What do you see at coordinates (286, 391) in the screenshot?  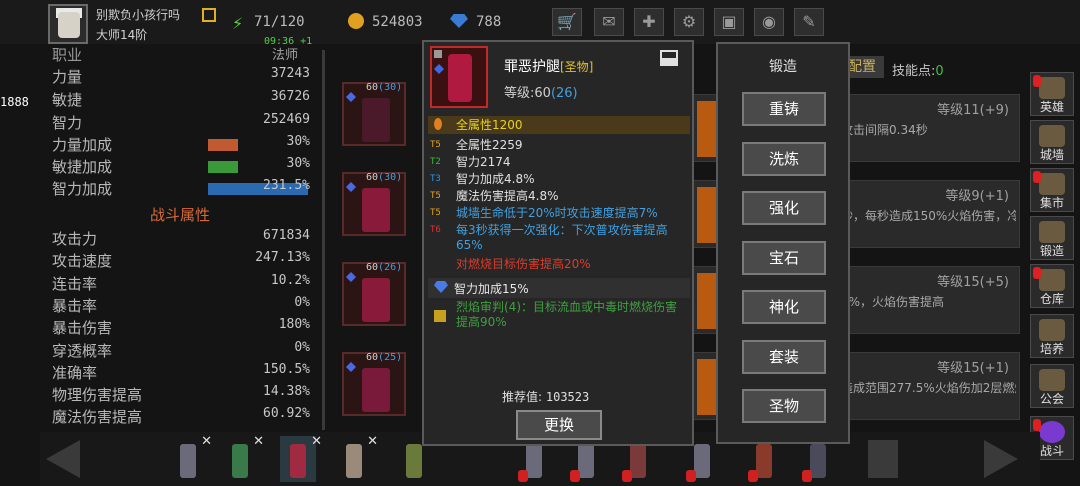 I see `stat-value: 14.38%` at bounding box center [286, 391].